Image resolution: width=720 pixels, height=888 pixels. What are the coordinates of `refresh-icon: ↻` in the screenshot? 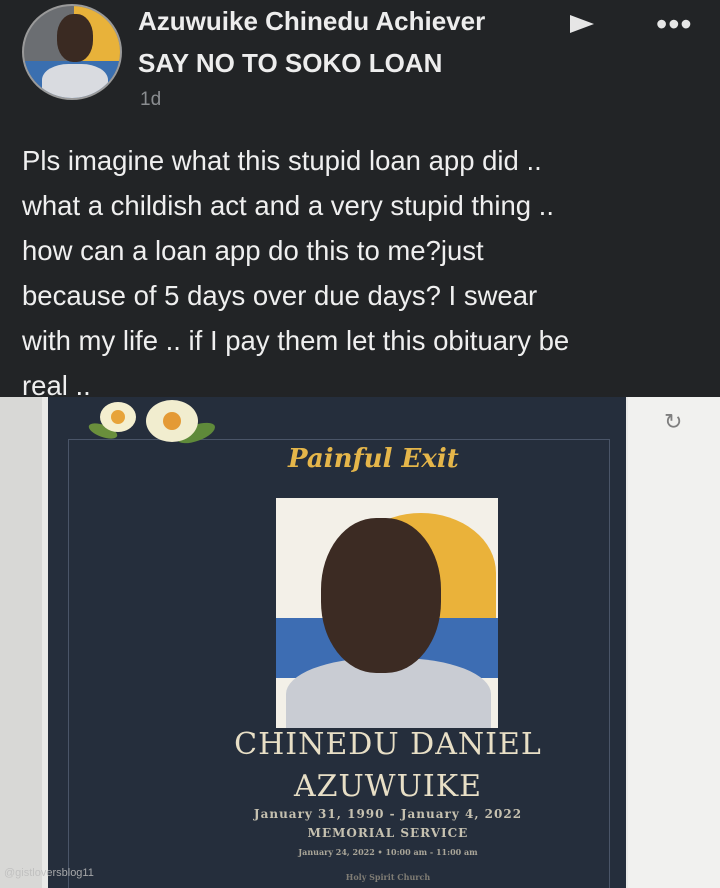 It's located at (673, 421).